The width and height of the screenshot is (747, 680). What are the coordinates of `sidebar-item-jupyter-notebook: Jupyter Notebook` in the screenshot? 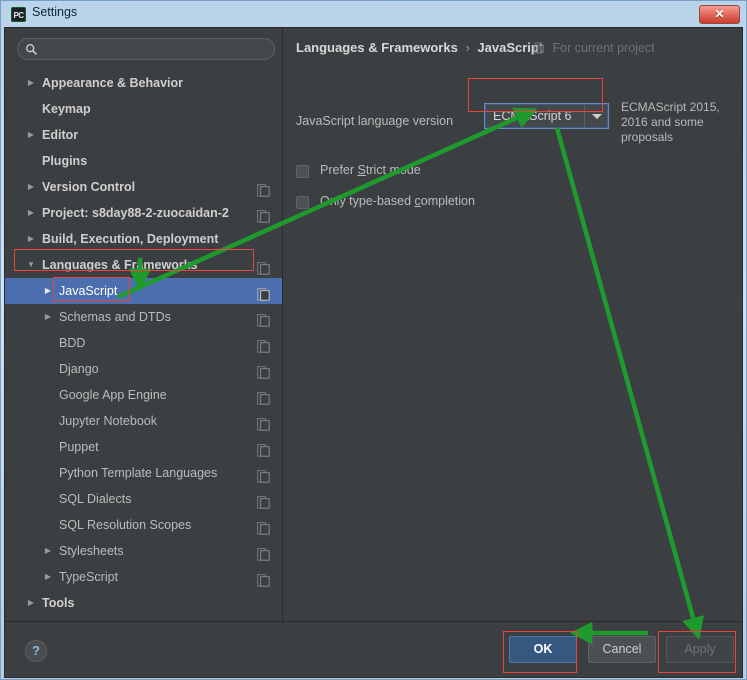 It's located at (143, 421).